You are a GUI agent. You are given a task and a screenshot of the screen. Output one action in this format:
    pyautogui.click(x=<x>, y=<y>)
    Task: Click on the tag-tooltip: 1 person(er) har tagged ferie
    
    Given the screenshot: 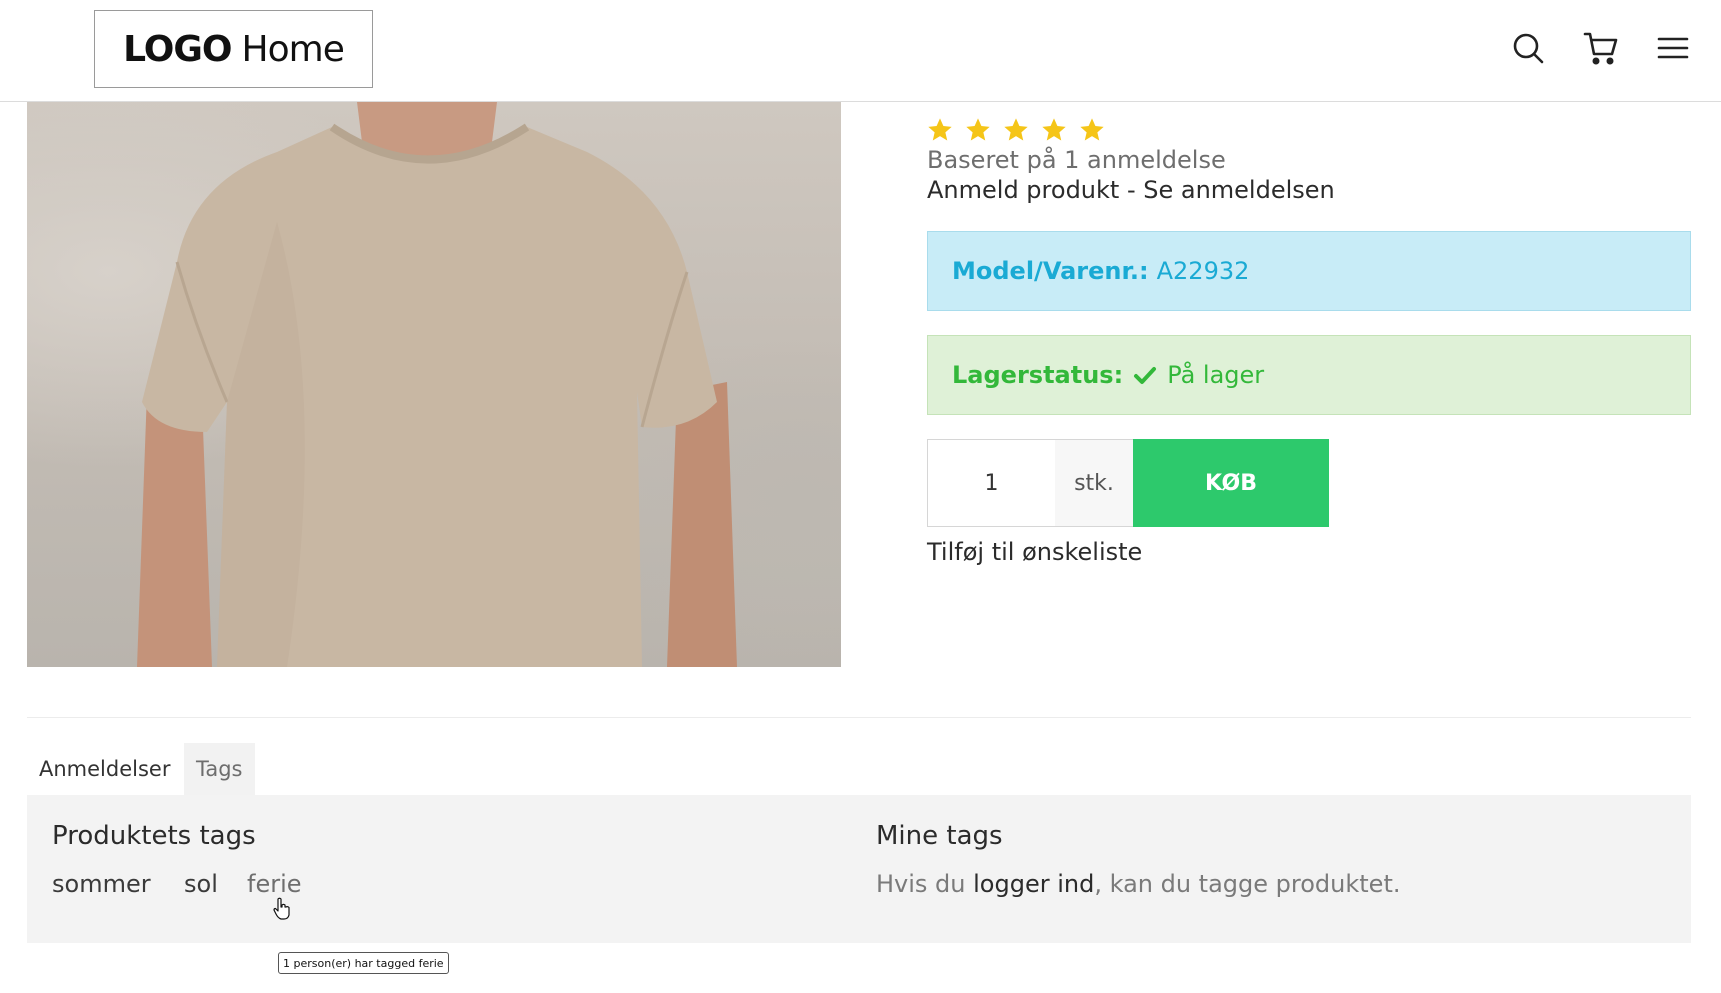 What is the action you would take?
    pyautogui.click(x=363, y=963)
    